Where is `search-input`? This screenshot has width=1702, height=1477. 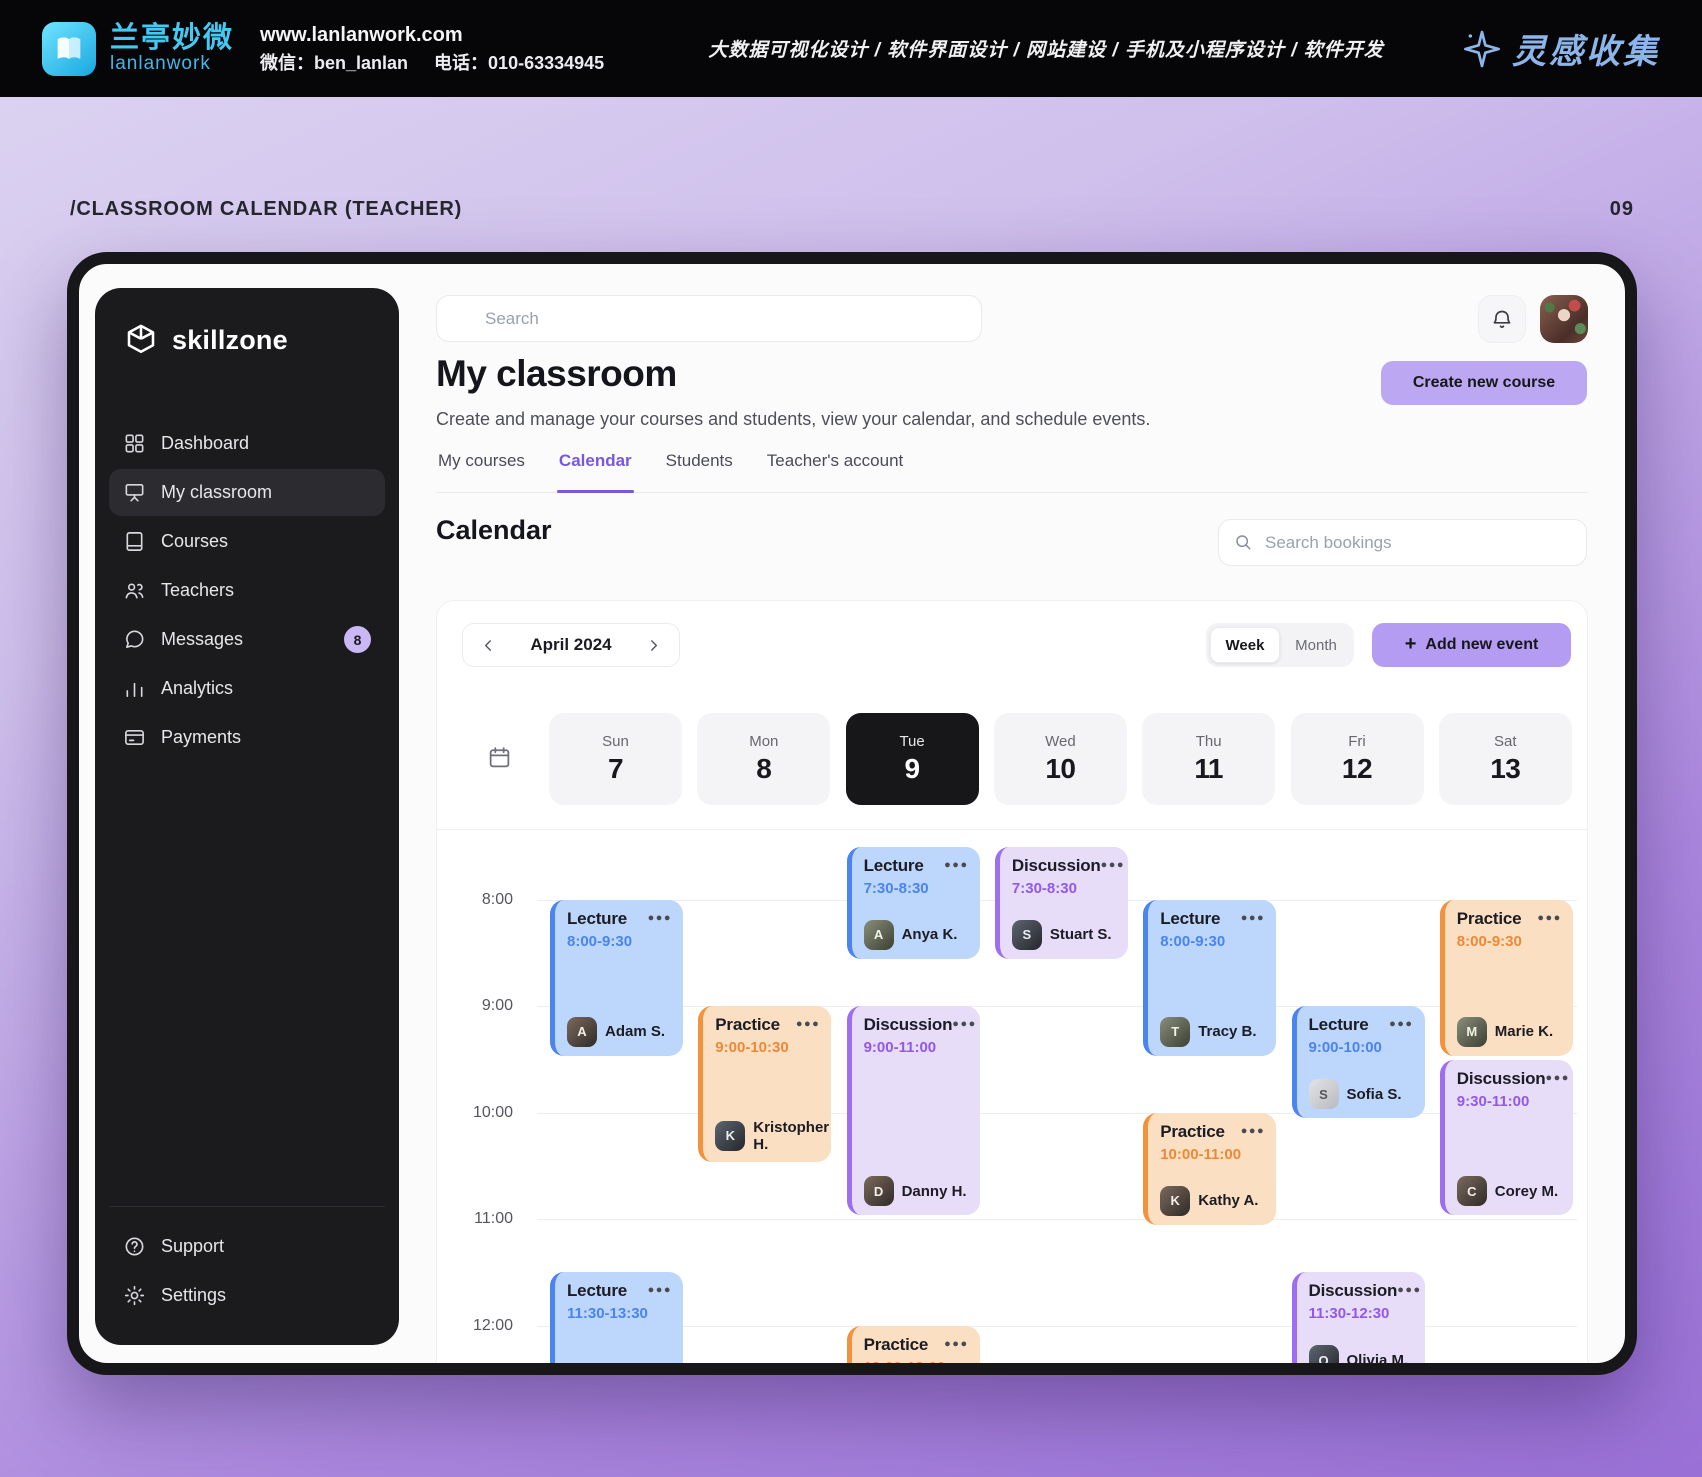
search-input is located at coordinates (709, 318).